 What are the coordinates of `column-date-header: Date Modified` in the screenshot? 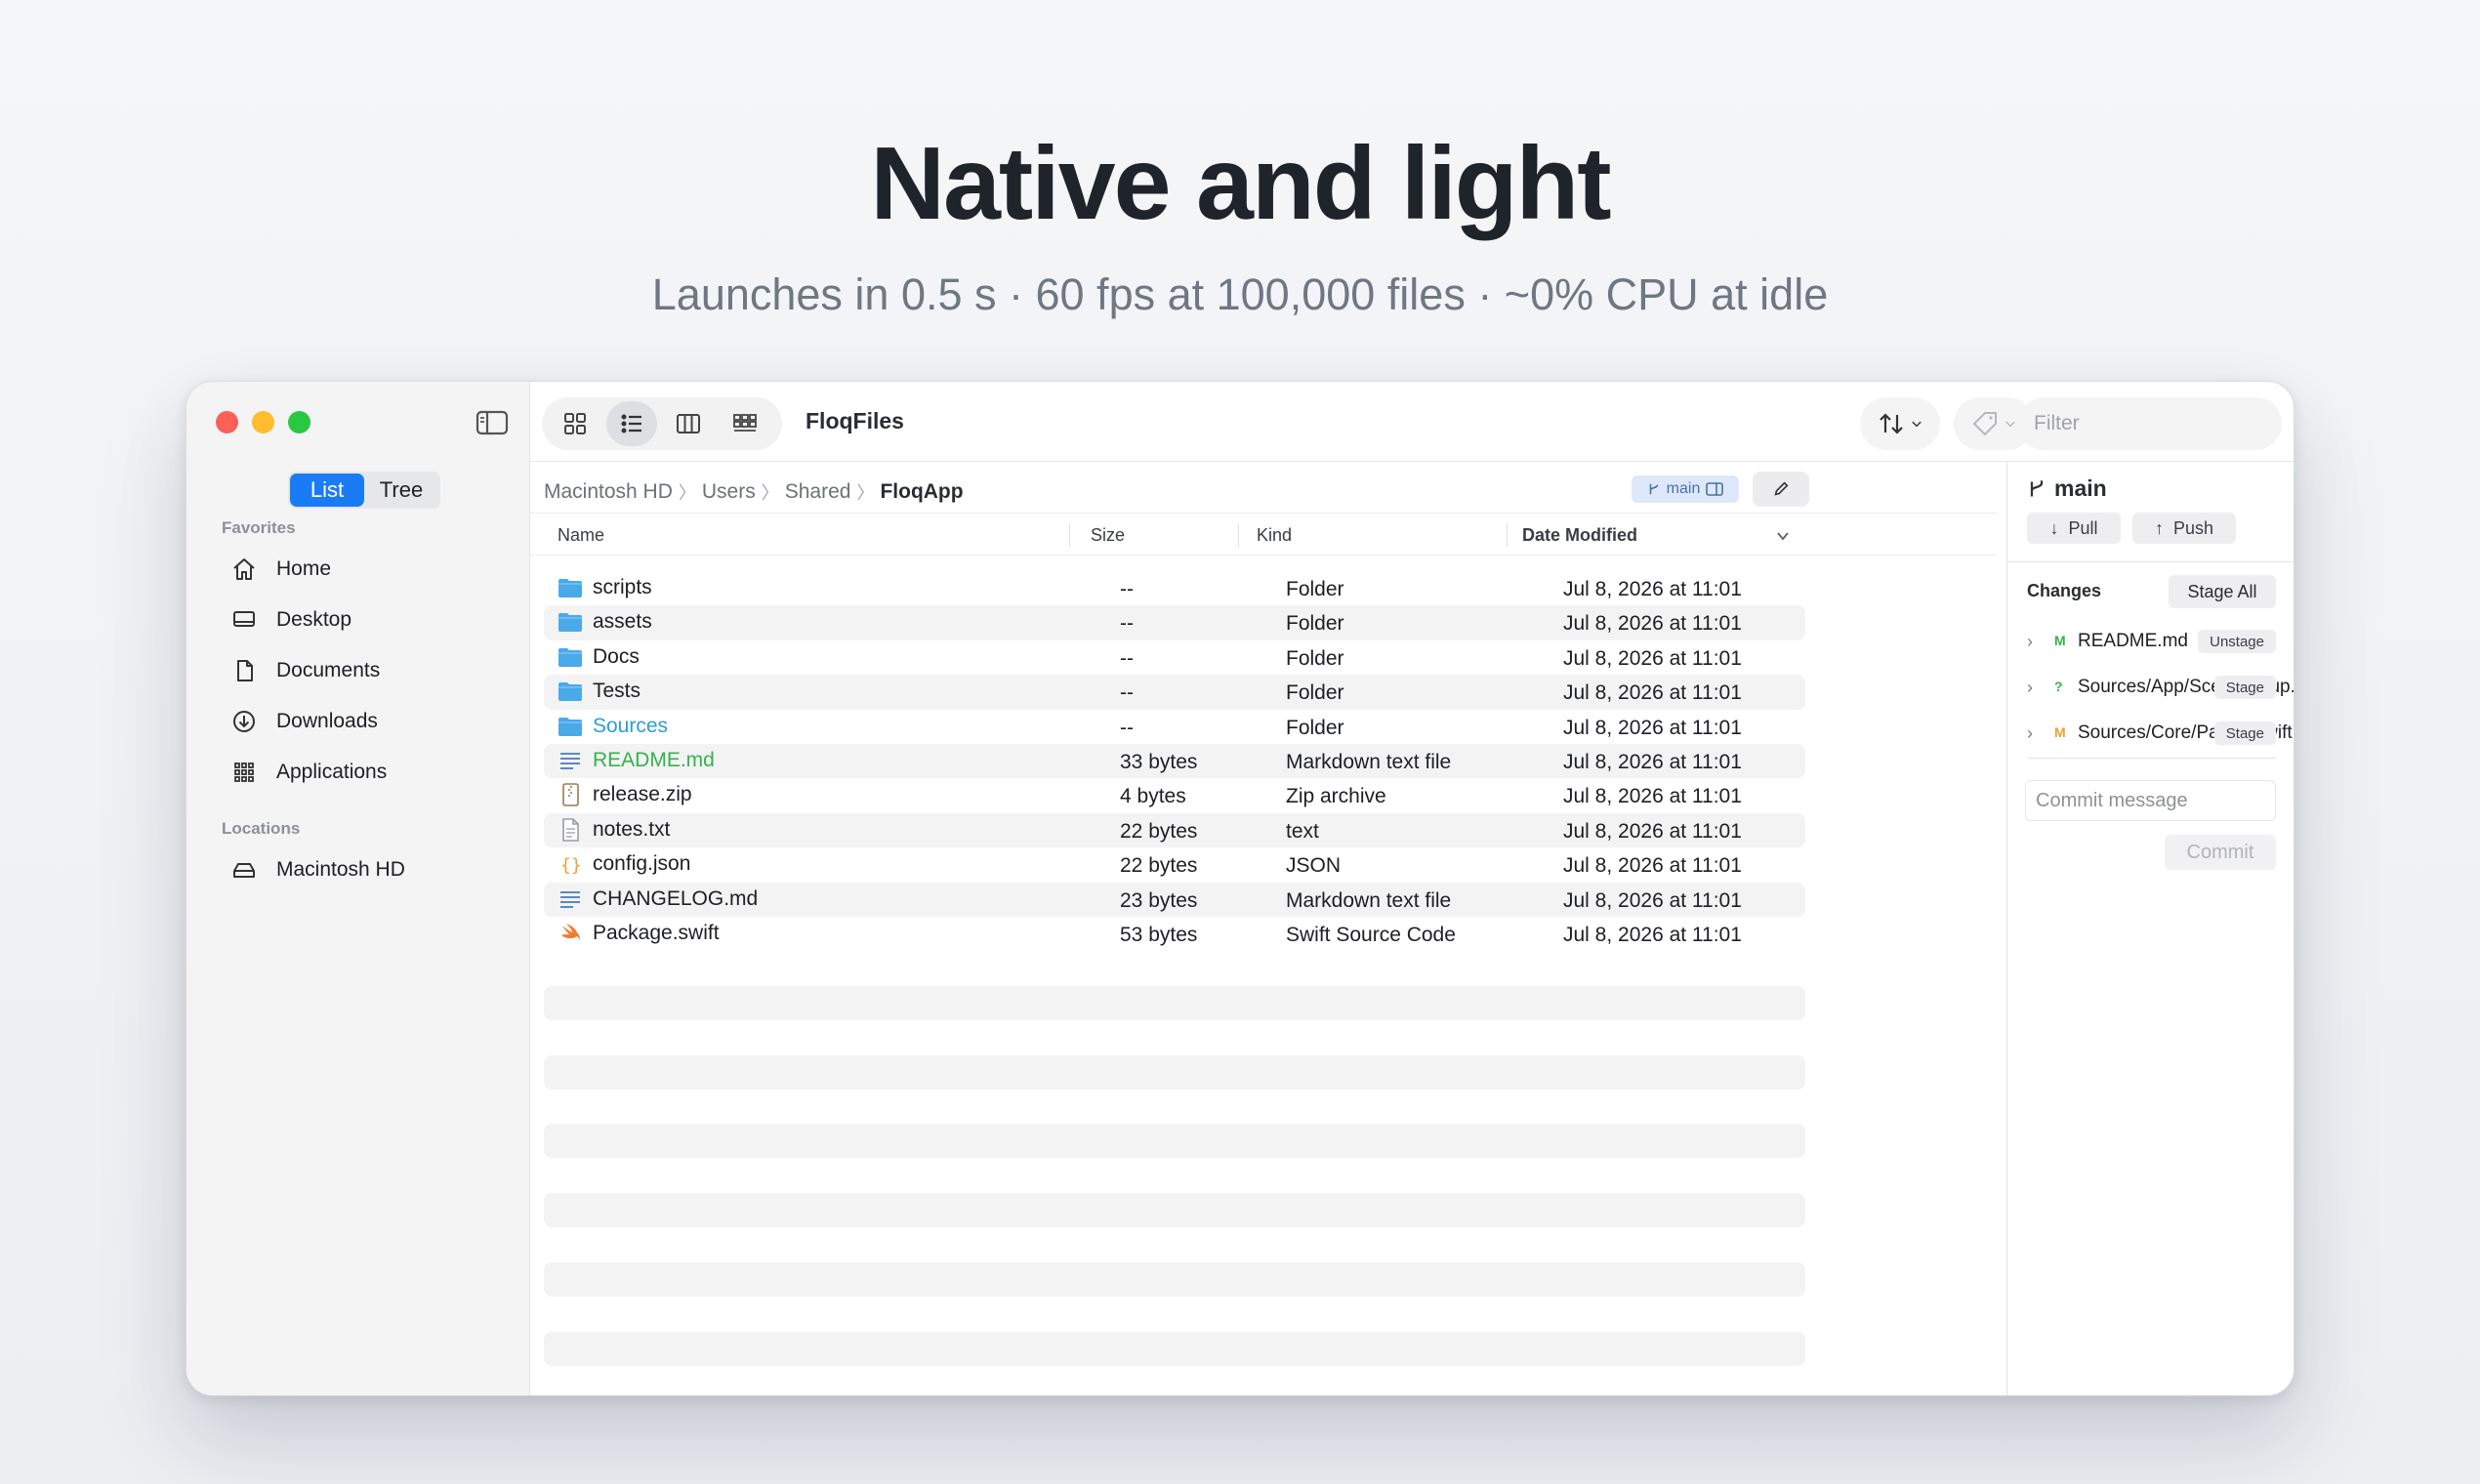 It's located at (1579, 536).